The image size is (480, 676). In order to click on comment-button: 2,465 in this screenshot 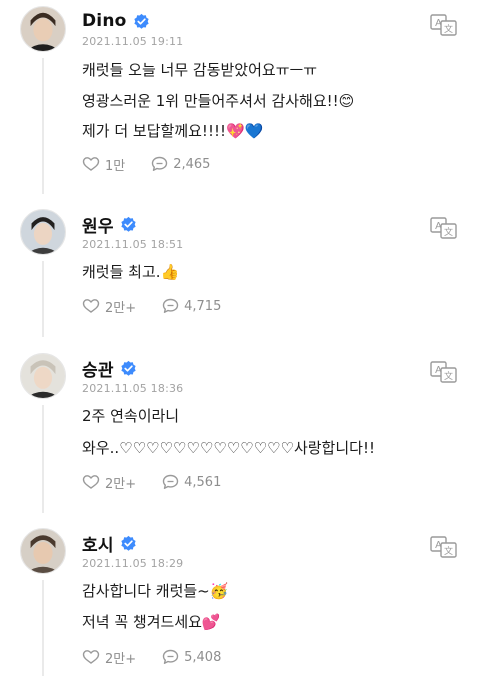, I will do `click(180, 164)`.